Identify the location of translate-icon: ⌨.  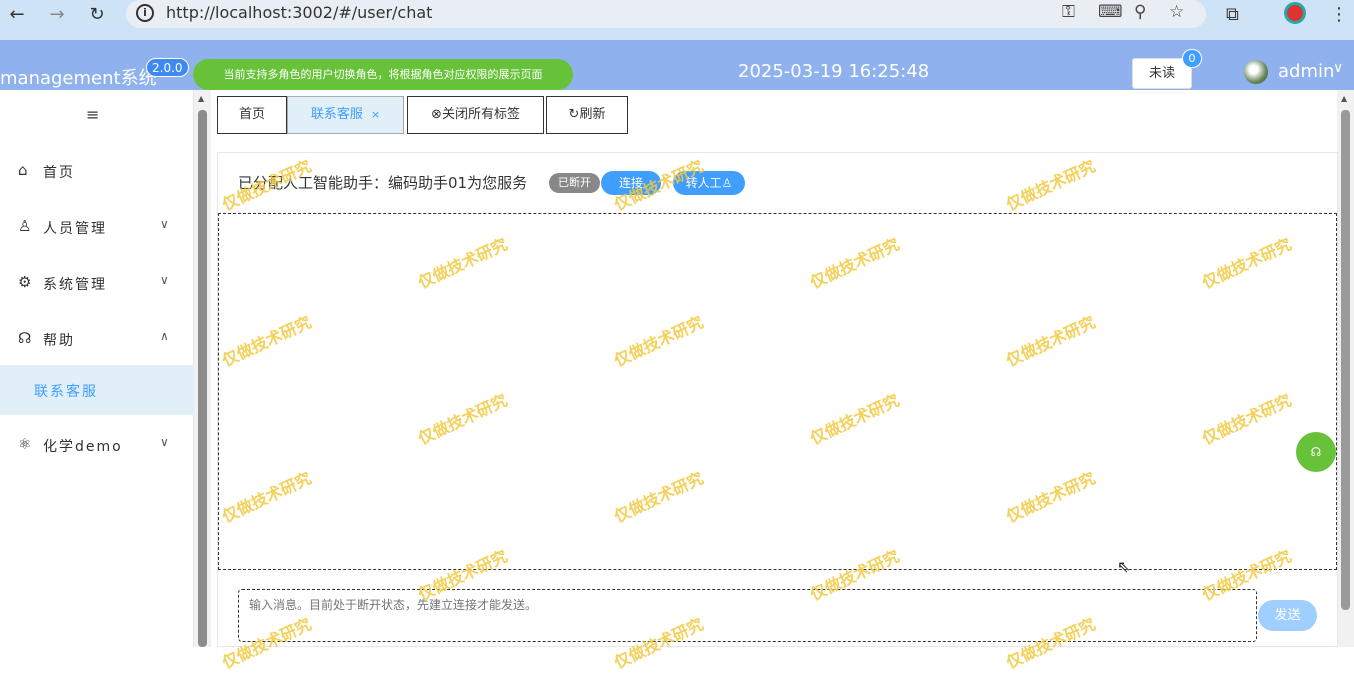
(1110, 12).